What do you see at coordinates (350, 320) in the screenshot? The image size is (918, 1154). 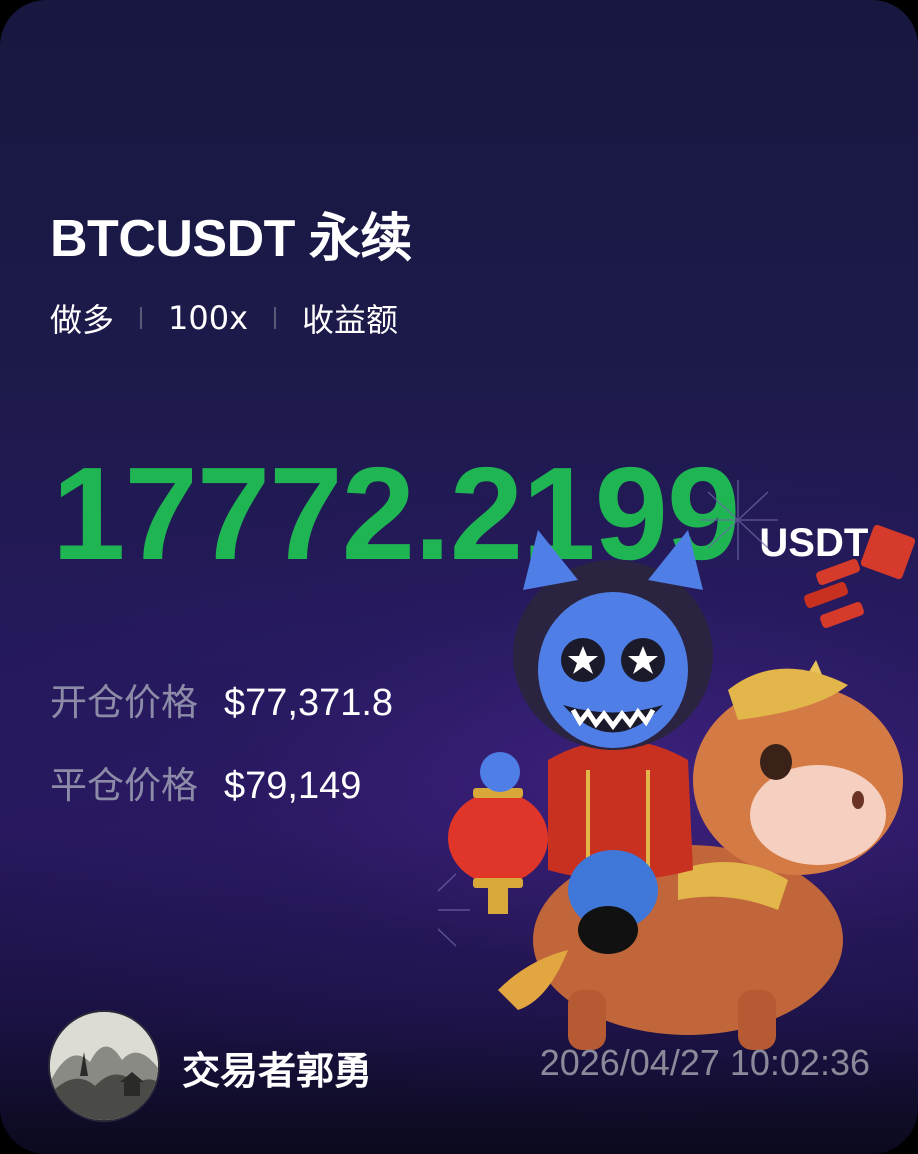 I see `metric-label: 收益额` at bounding box center [350, 320].